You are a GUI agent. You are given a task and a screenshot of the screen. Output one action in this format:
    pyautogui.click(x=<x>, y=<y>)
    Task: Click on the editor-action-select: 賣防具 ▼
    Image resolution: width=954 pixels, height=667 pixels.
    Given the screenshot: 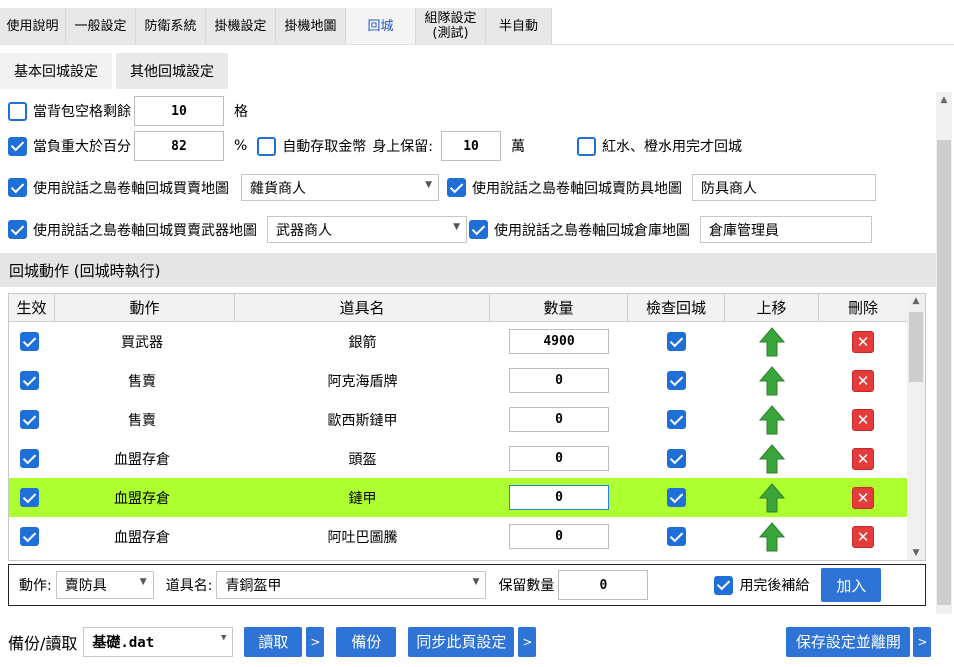 What is the action you would take?
    pyautogui.click(x=104, y=585)
    